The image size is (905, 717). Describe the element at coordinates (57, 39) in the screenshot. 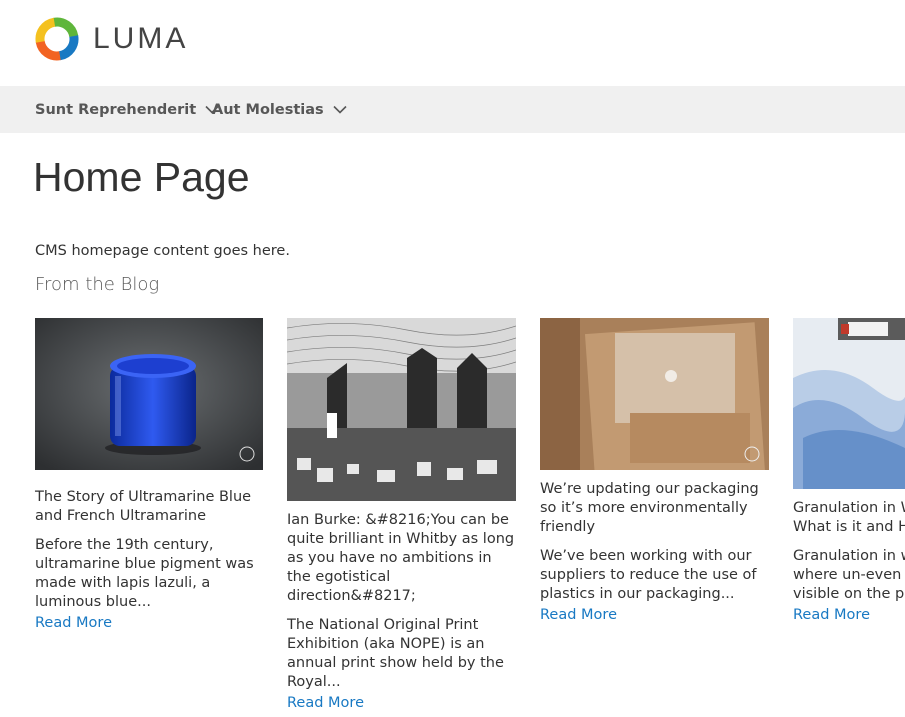

I see `luma-logo-icon` at that location.